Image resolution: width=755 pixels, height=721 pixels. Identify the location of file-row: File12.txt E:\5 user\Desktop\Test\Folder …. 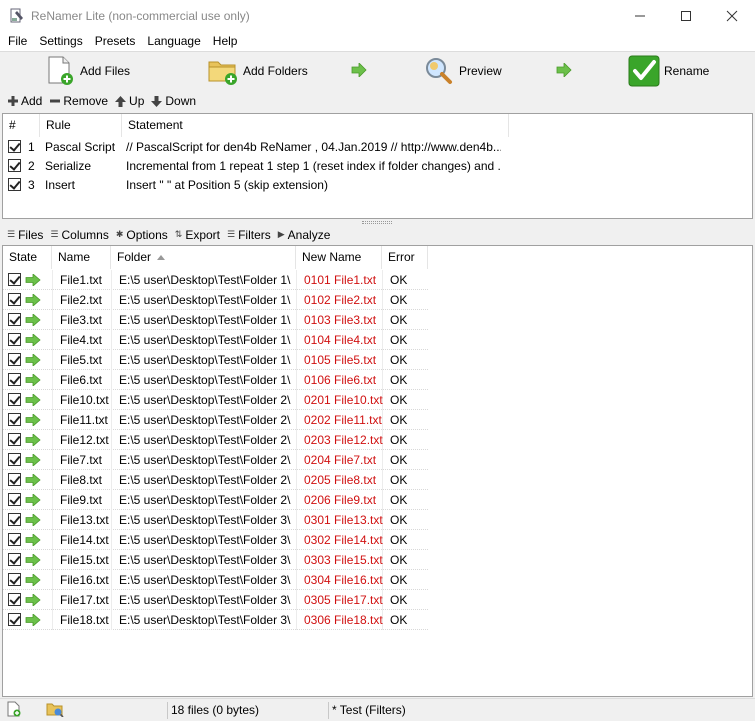
(215, 440).